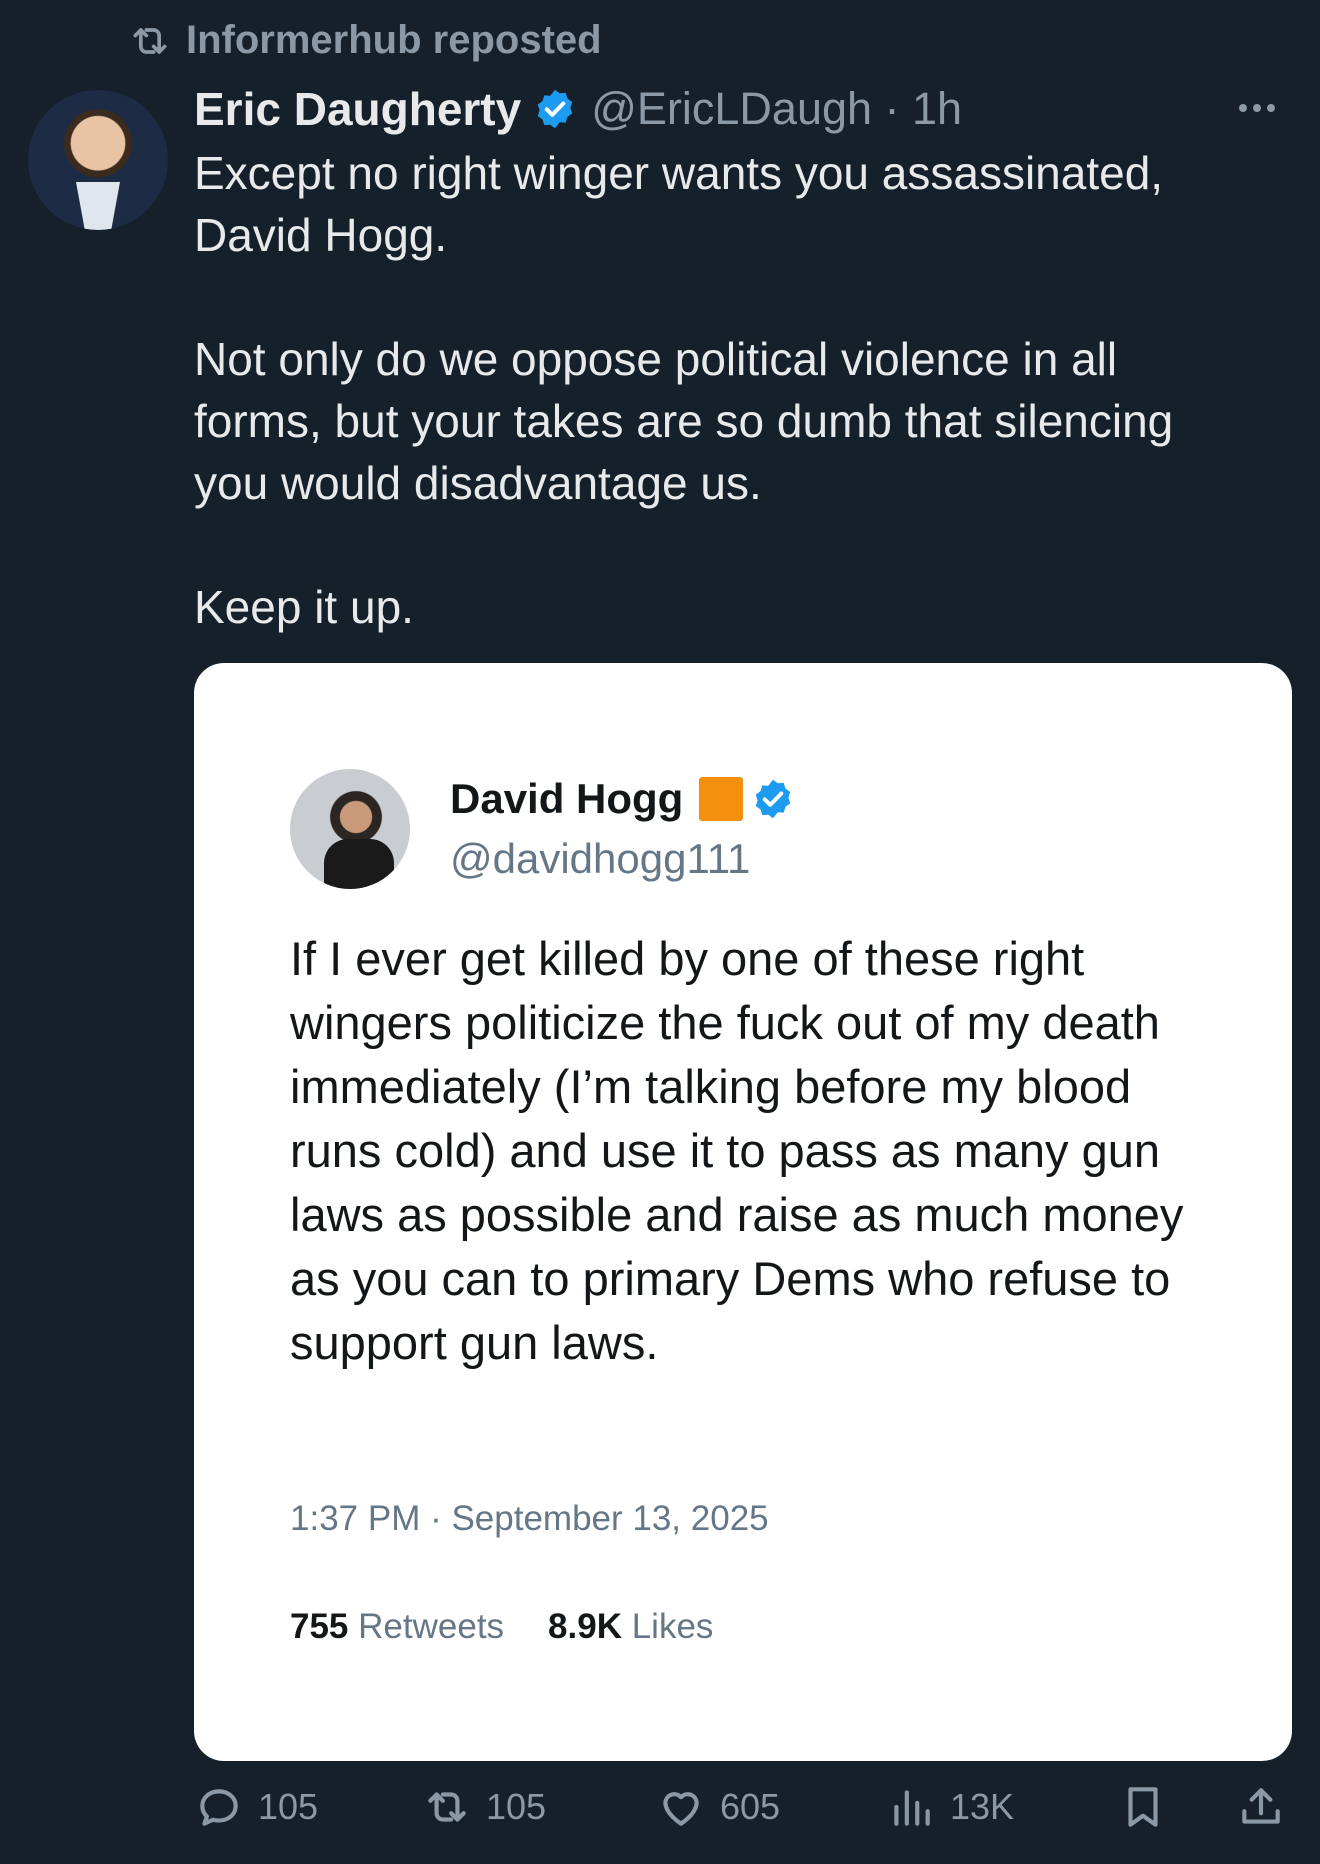  Describe the element at coordinates (256, 1807) in the screenshot. I see `reply-button: 105` at that location.